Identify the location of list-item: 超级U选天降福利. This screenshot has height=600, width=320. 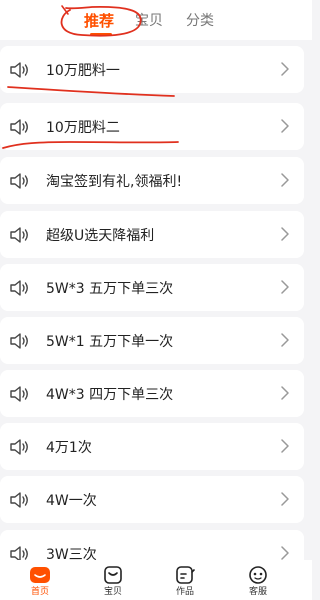
(152, 234).